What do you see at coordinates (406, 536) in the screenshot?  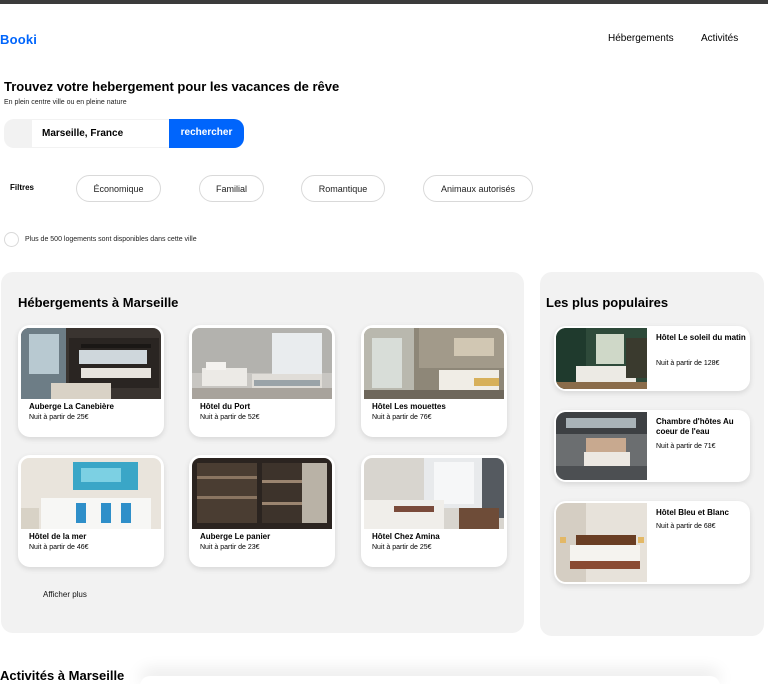 I see `card-name: Hôtel Chez Amina` at bounding box center [406, 536].